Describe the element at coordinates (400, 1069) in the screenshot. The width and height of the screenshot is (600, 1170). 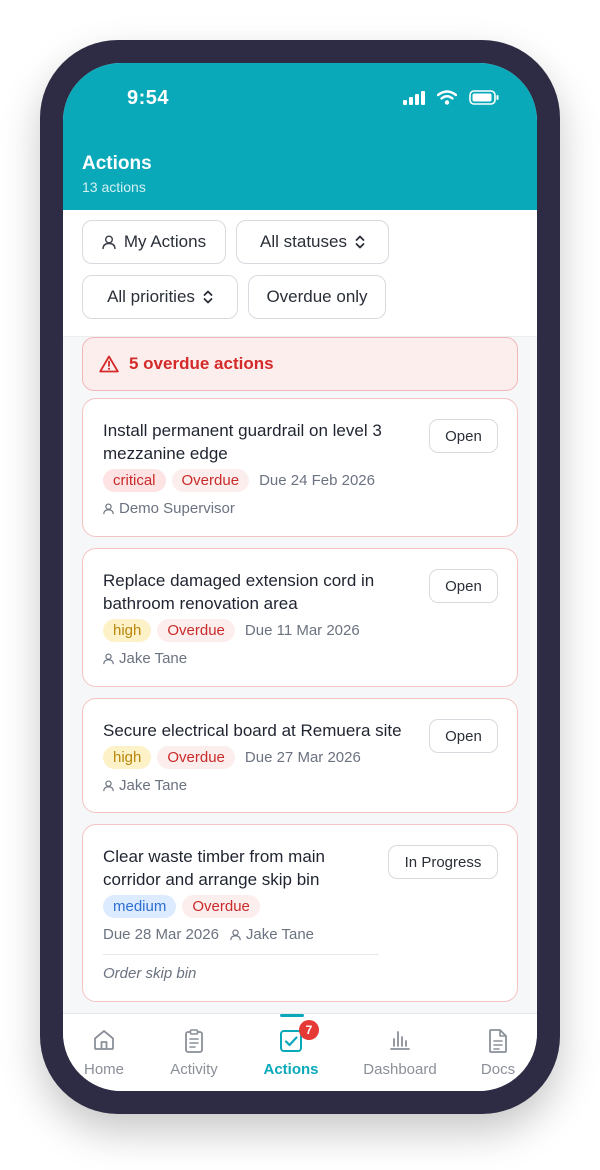
I see `tab-label: Dashboard` at that location.